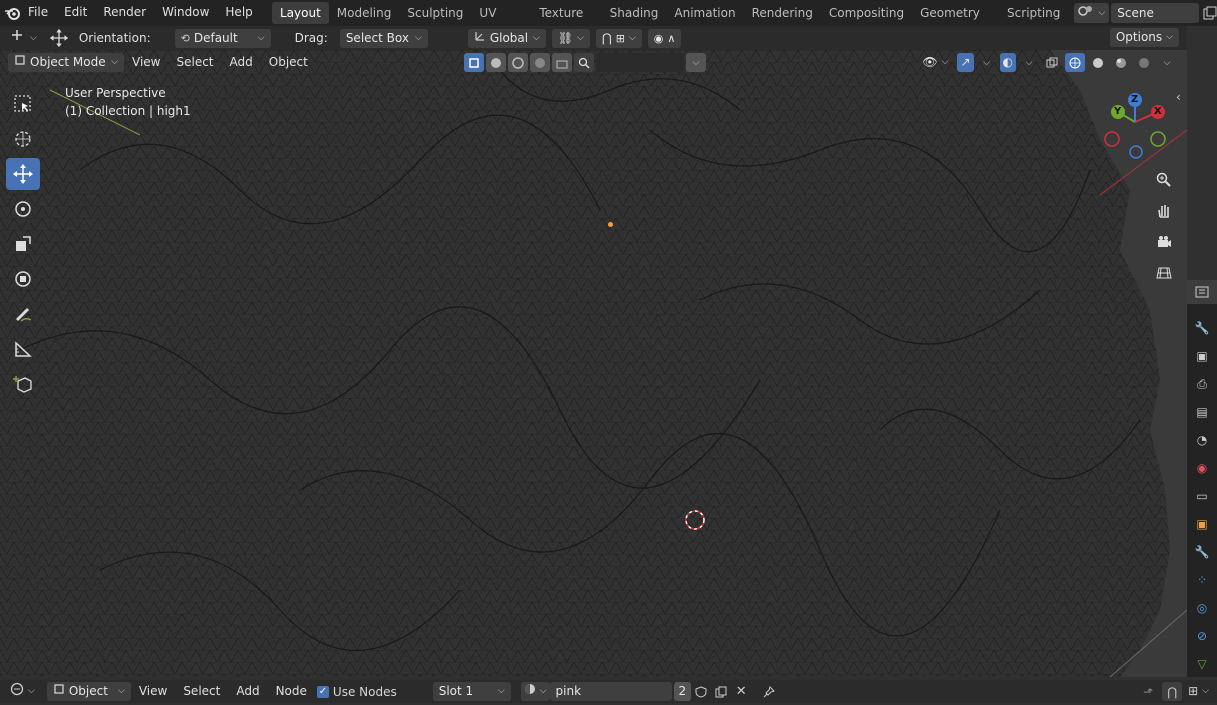 The image size is (1217, 705). What do you see at coordinates (1052, 62) in the screenshot?
I see `xray-toggle-icon` at bounding box center [1052, 62].